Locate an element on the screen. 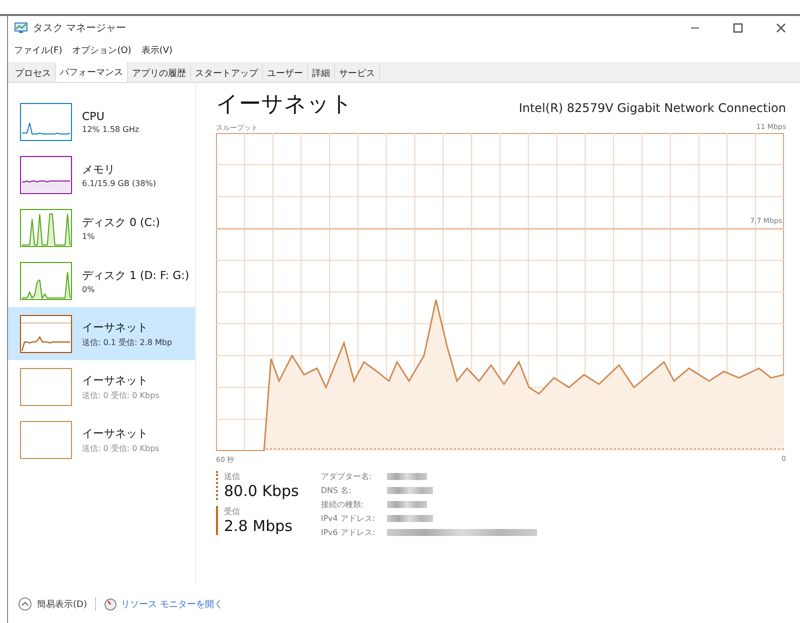 The width and height of the screenshot is (800, 623). menu-item: オプション(O) is located at coordinates (102, 50).